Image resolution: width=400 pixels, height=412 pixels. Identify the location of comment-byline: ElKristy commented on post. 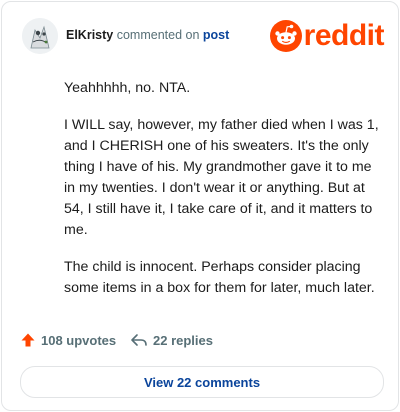
(147, 35).